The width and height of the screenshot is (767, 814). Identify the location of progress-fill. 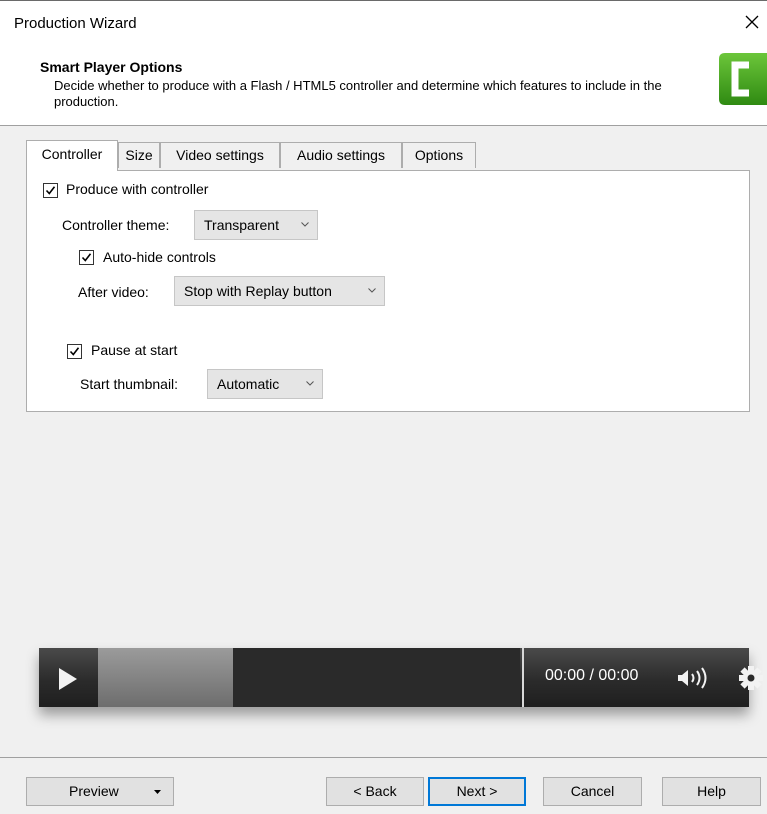
(166, 677).